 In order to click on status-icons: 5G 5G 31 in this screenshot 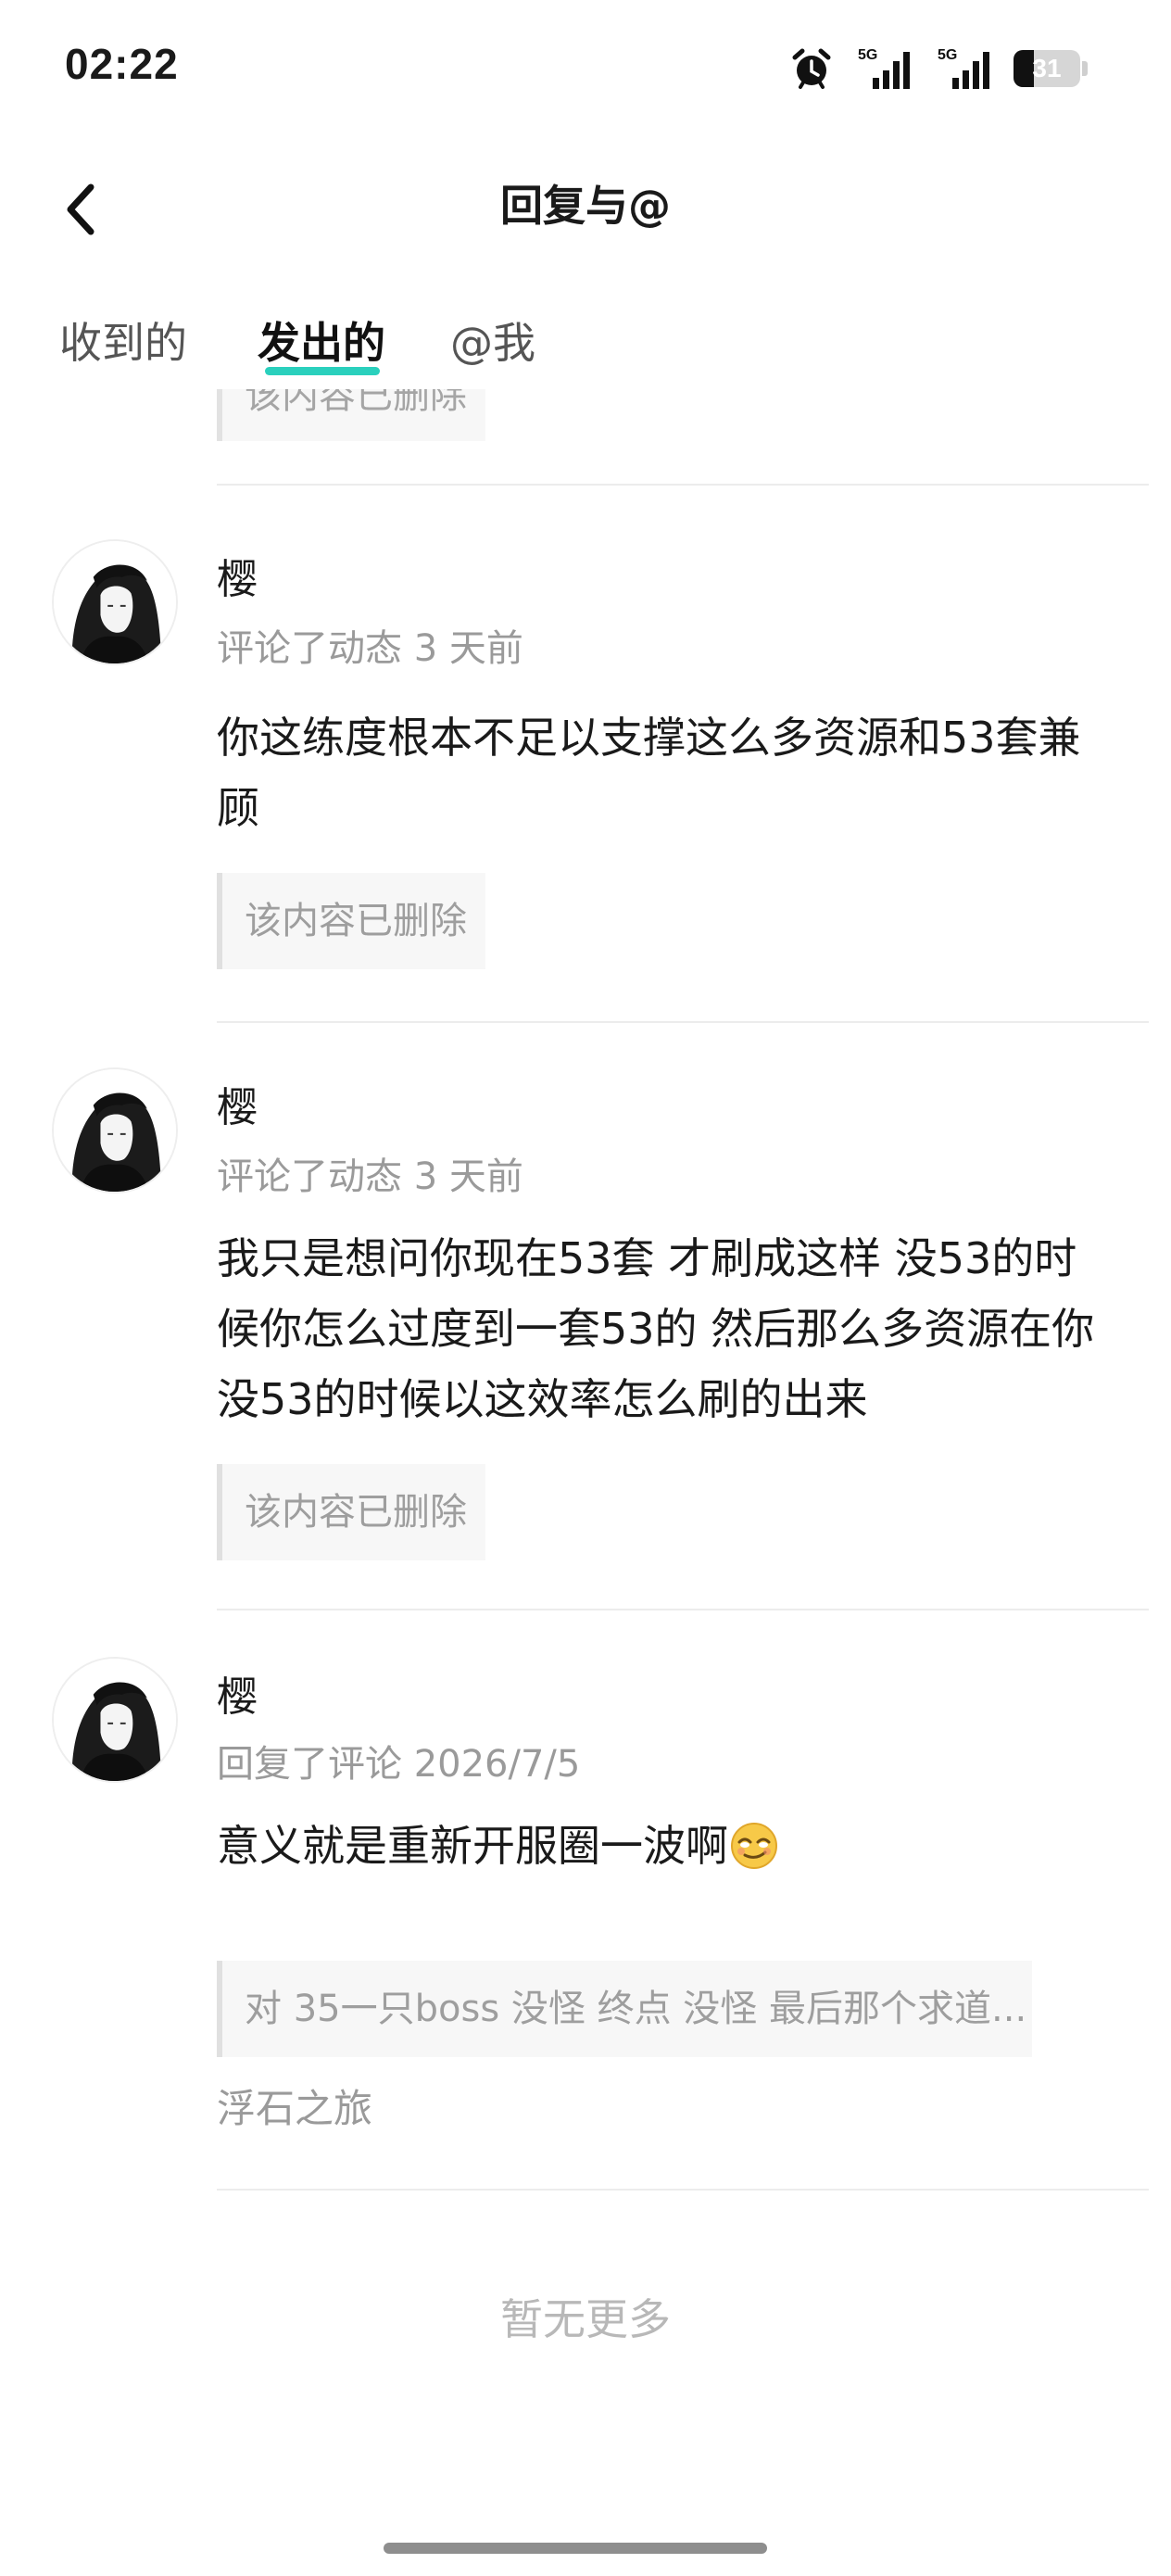, I will do `click(939, 68)`.